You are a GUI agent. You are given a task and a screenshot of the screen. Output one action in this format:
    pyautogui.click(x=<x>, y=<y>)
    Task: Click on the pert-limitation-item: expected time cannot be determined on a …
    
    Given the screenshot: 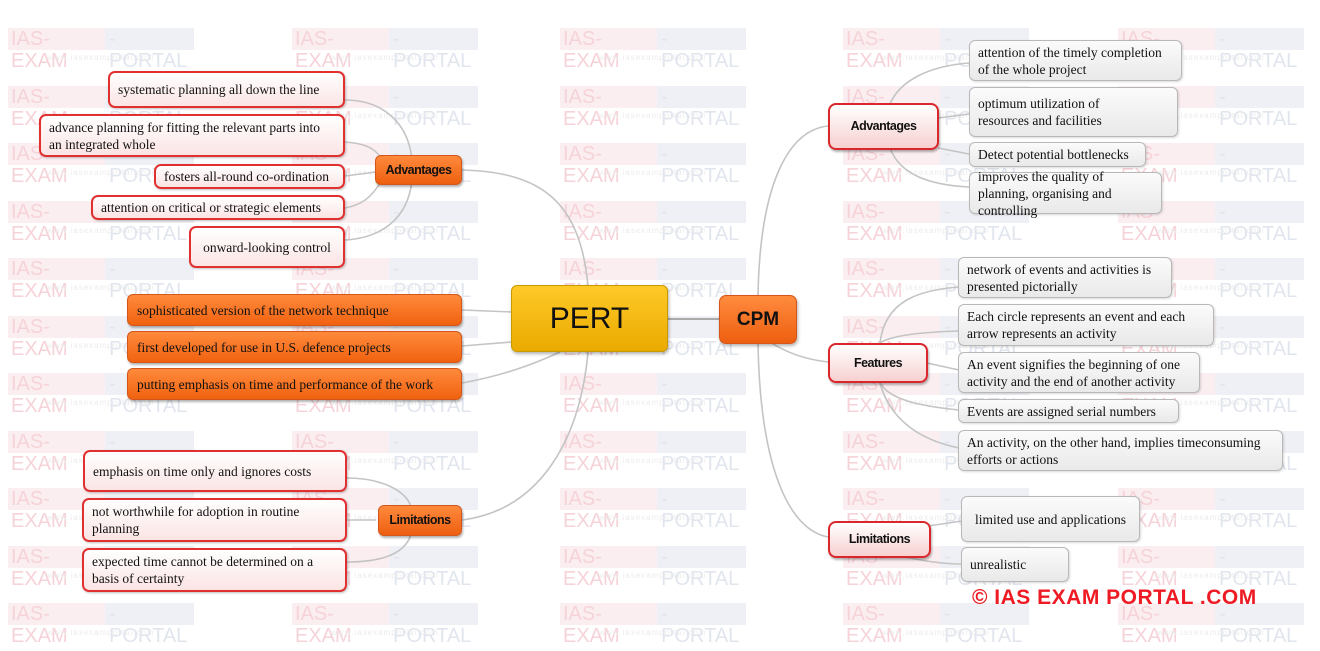 What is the action you would take?
    pyautogui.click(x=214, y=570)
    